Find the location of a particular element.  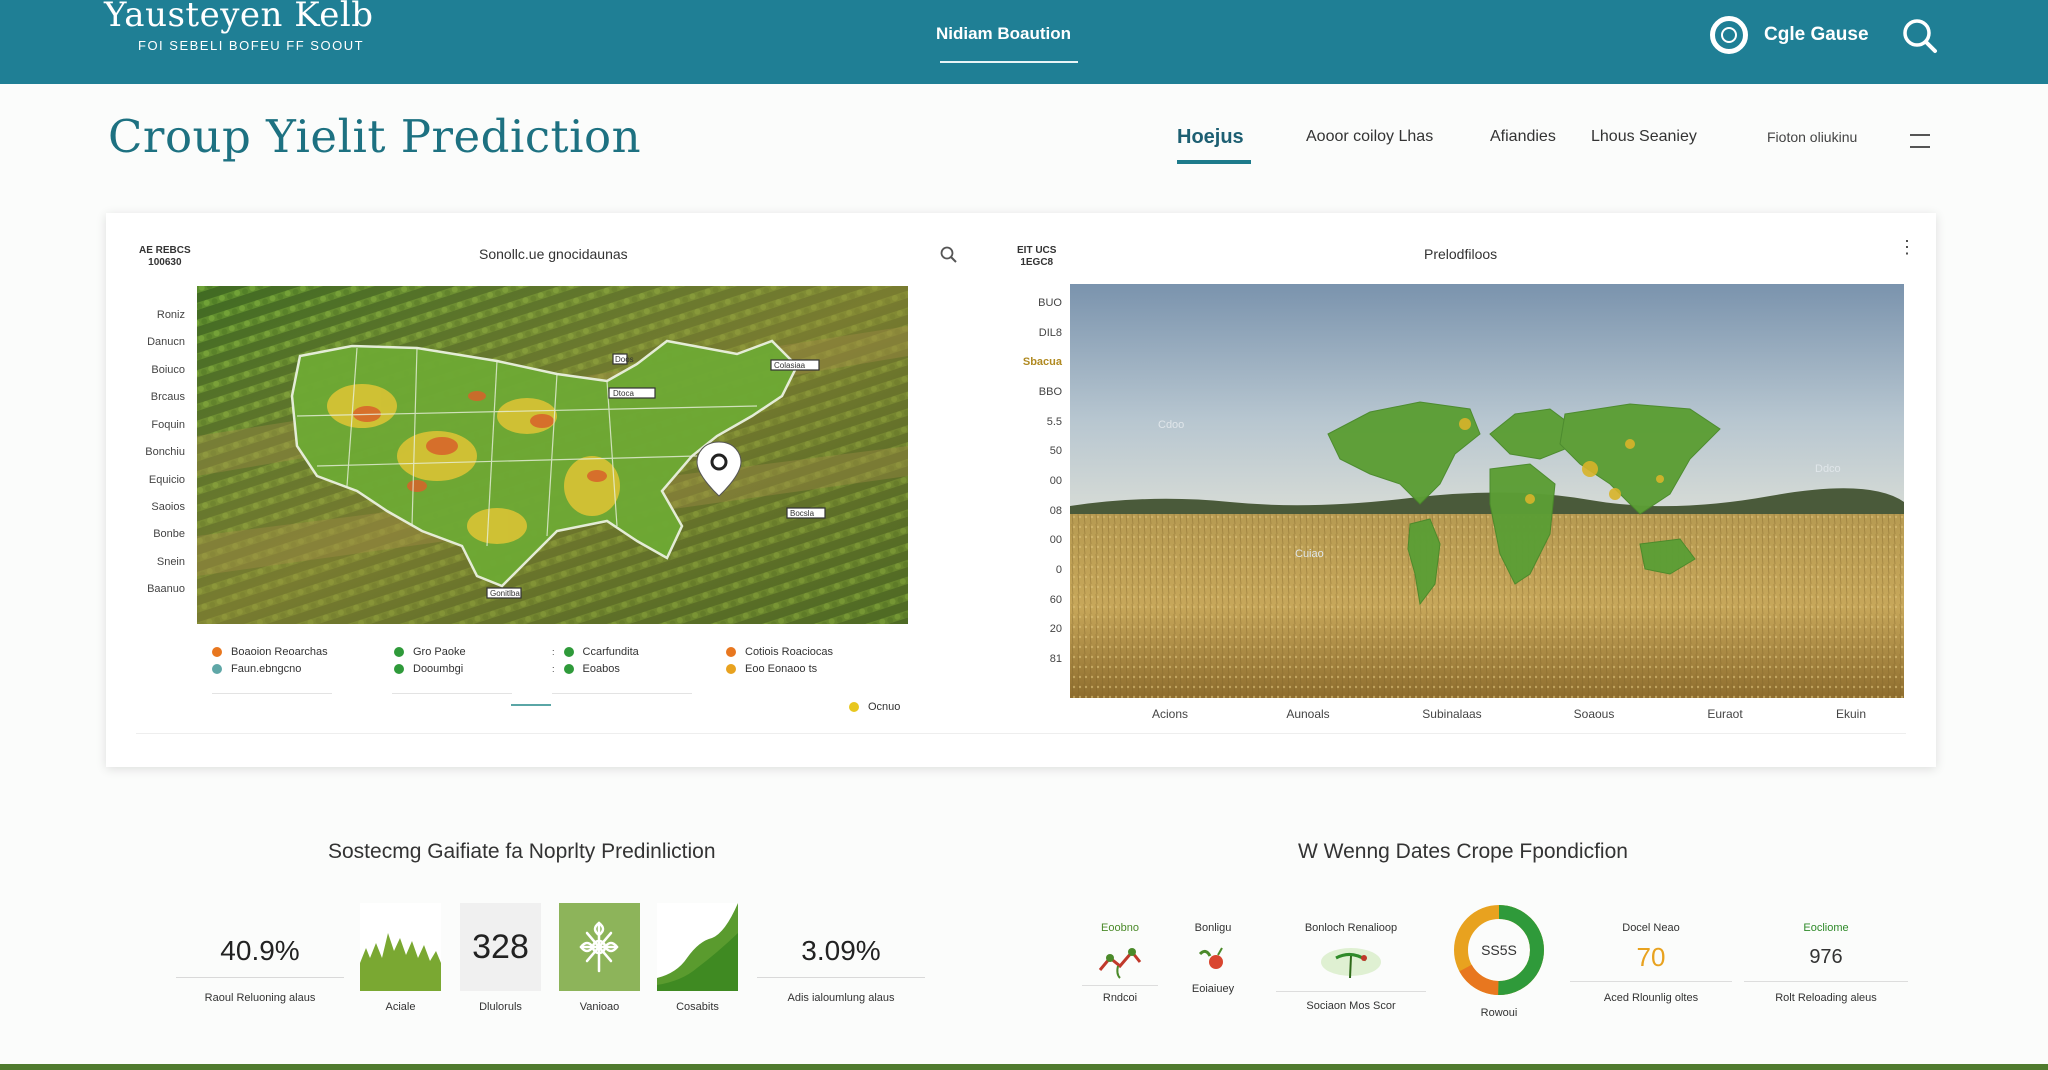

brand-name: Yausteyen Kelb is located at coordinates (239, 16).